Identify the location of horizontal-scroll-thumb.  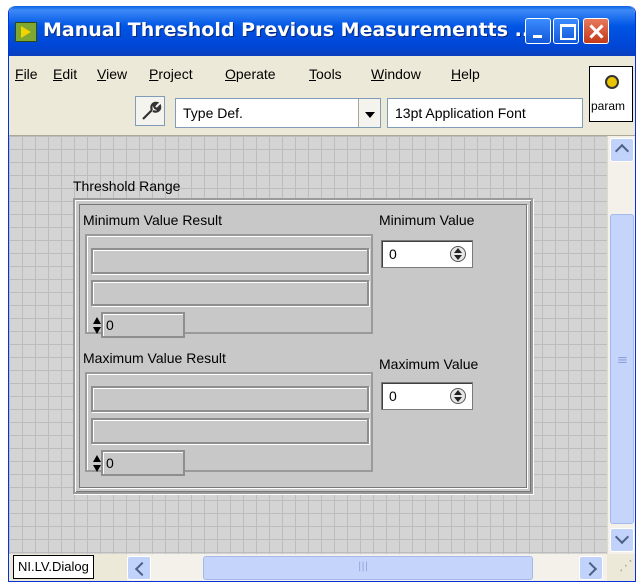
(368, 568).